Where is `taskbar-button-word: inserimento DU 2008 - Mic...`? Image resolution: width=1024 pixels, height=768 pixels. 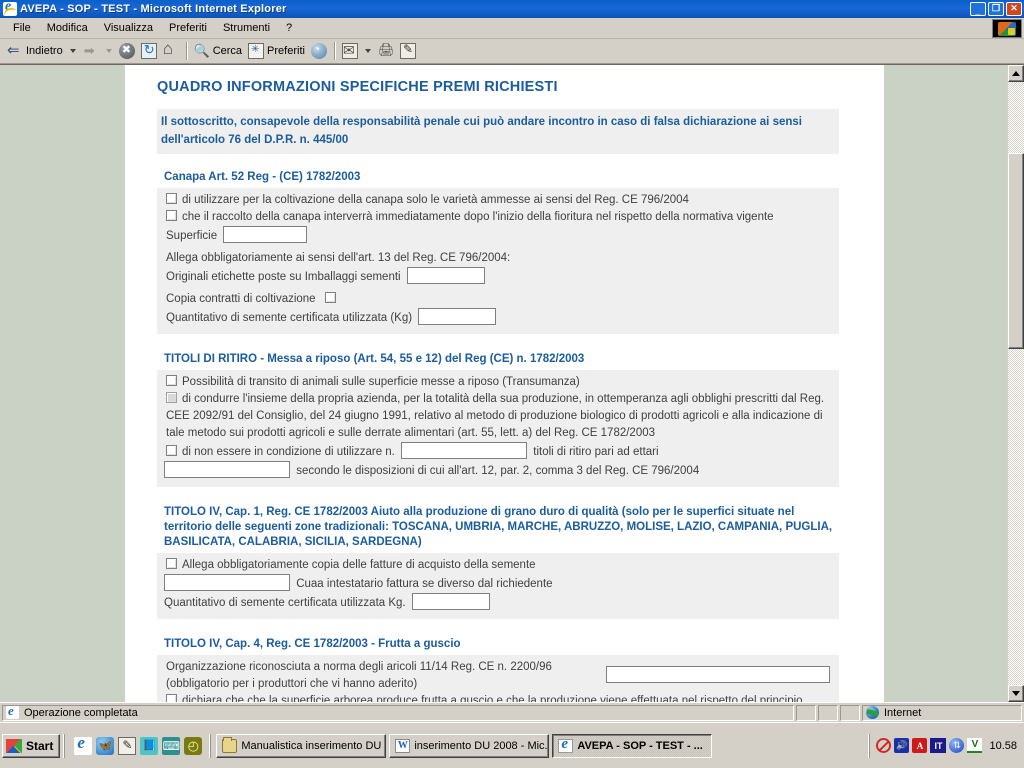 taskbar-button-word: inserimento DU 2008 - Mic... is located at coordinates (469, 745).